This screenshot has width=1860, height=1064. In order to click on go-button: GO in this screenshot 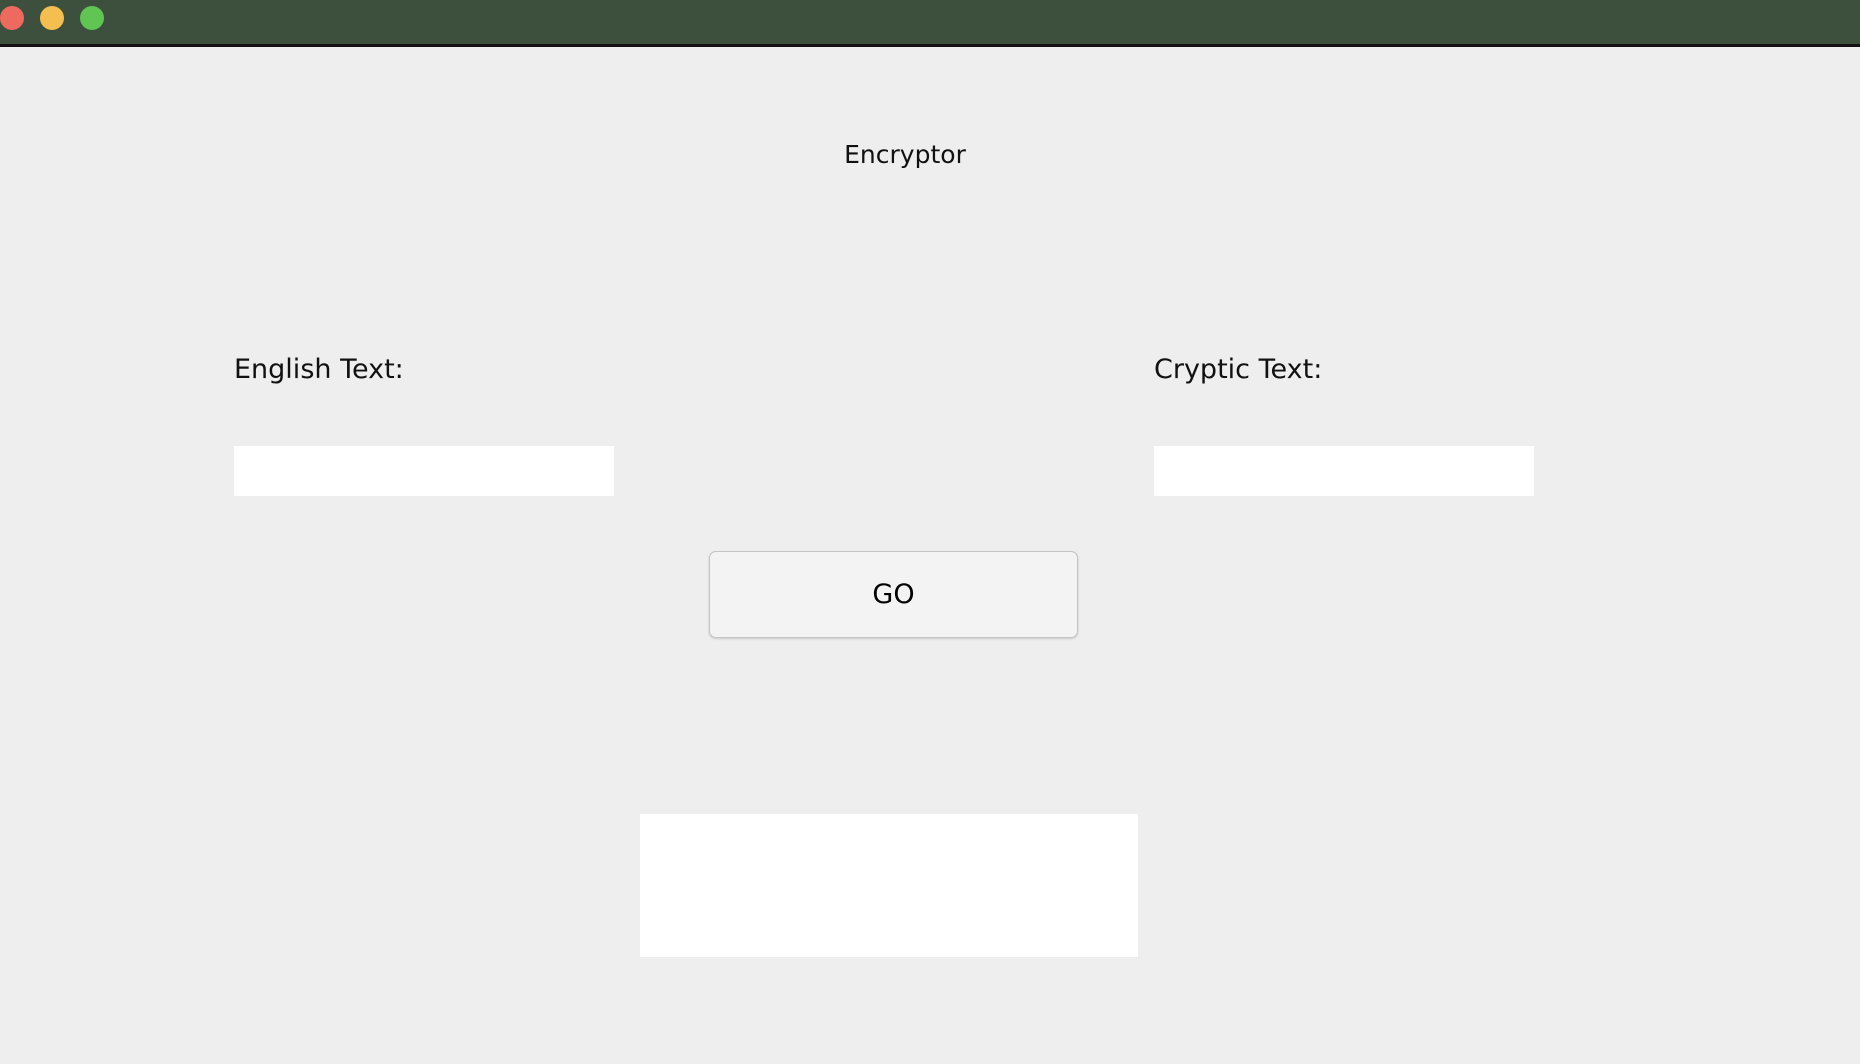, I will do `click(893, 594)`.